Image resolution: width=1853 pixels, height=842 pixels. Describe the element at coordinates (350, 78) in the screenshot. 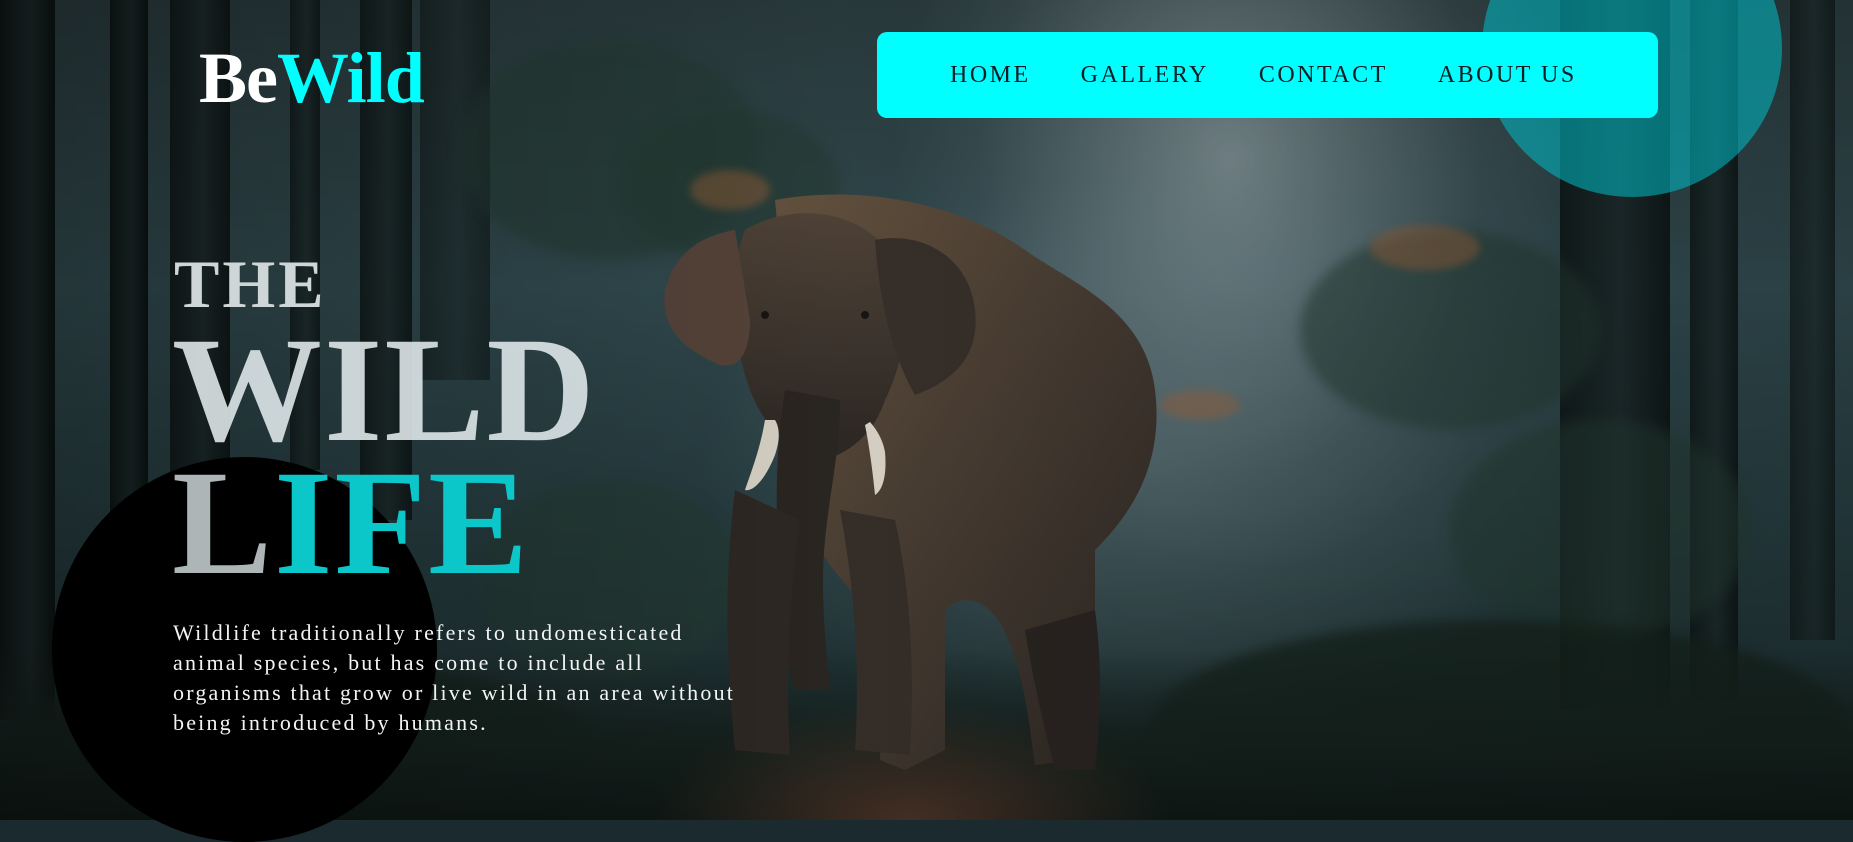

I see `logo-part-wild: Wild` at that location.